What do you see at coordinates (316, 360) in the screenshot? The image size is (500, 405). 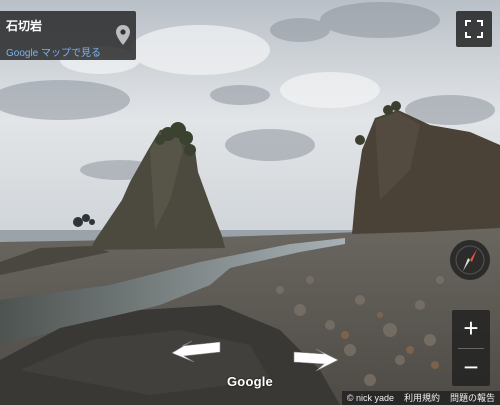 I see `nav-arrow-right` at bounding box center [316, 360].